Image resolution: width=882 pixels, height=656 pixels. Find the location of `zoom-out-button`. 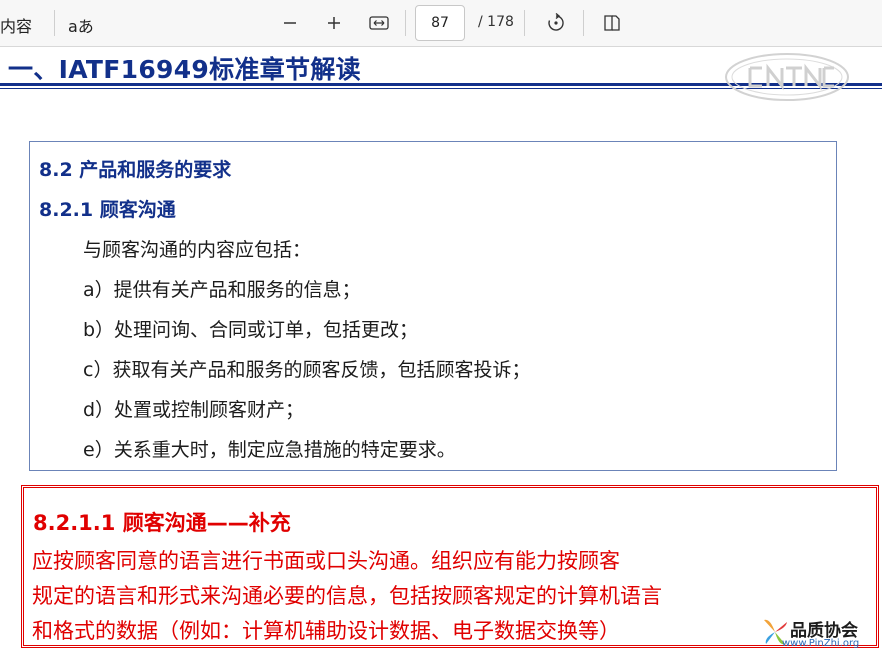

zoom-out-button is located at coordinates (290, 23).